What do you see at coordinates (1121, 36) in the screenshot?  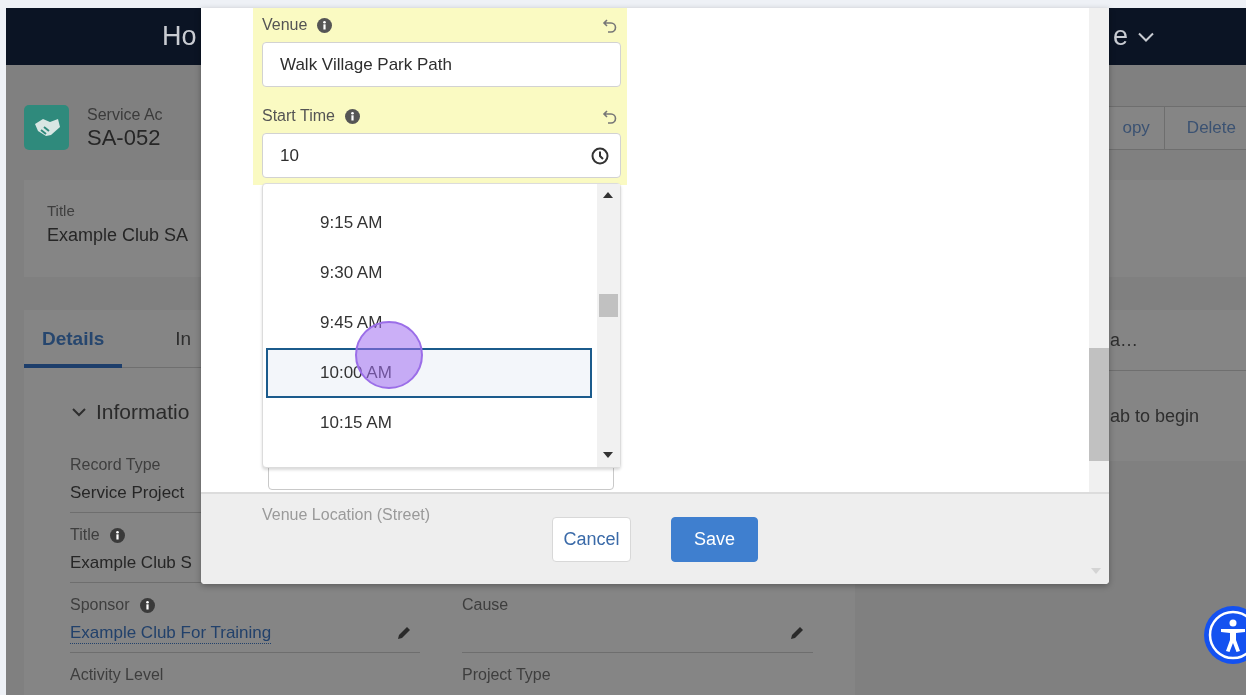 I see `header-menu-label: e` at bounding box center [1121, 36].